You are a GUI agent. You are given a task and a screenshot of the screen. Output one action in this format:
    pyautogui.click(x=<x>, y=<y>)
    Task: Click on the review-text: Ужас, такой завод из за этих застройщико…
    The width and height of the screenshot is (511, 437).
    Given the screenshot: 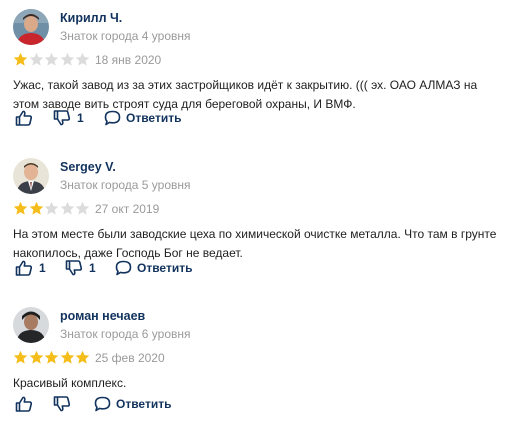 What is the action you would take?
    pyautogui.click(x=245, y=94)
    